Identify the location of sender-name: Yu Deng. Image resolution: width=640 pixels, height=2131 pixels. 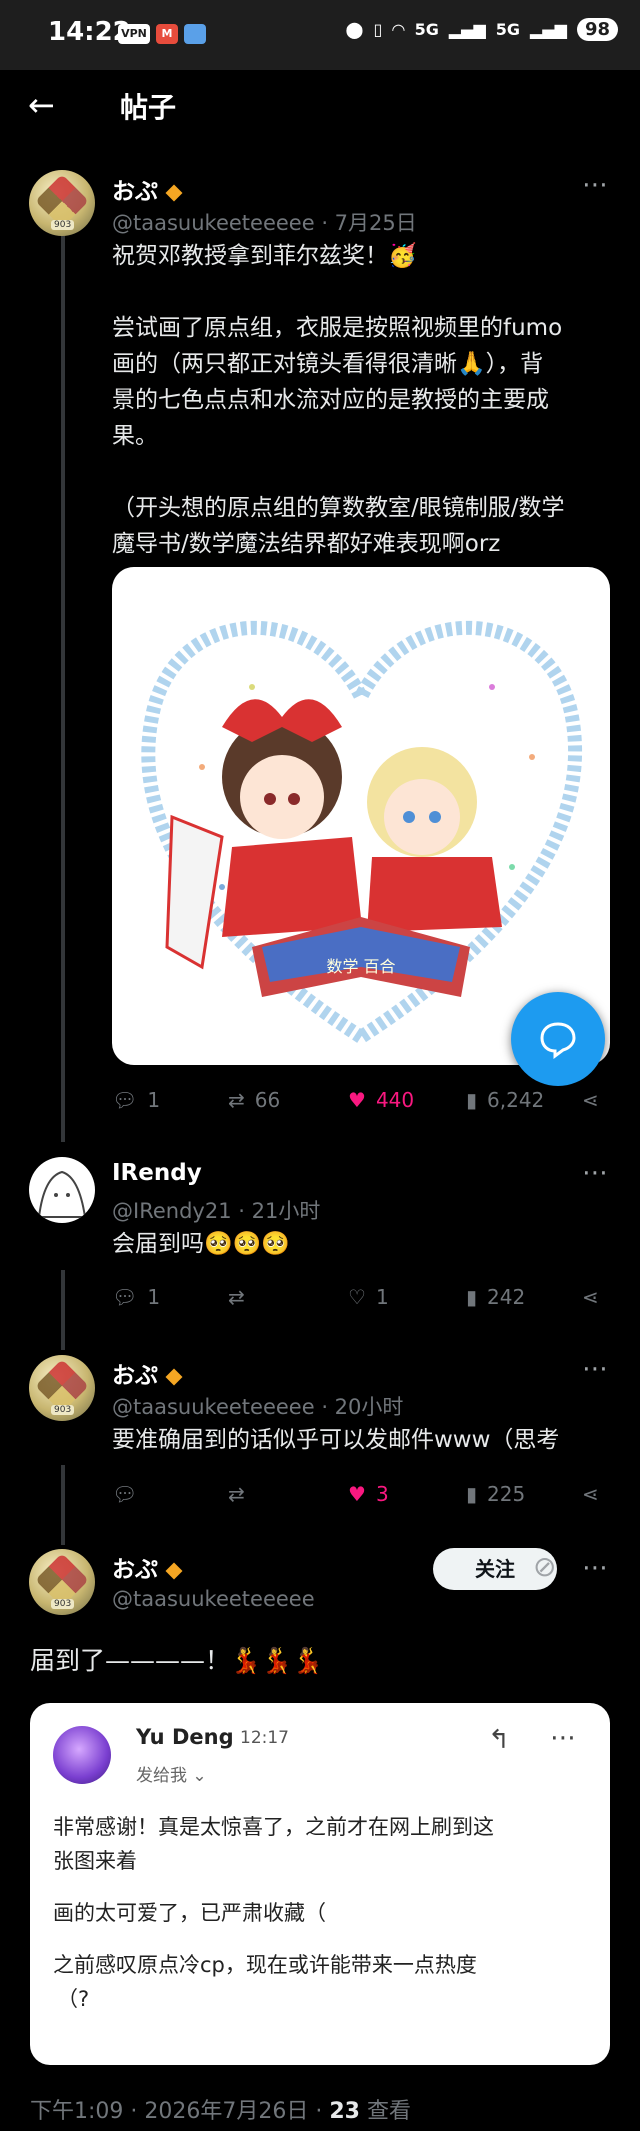
(185, 1737).